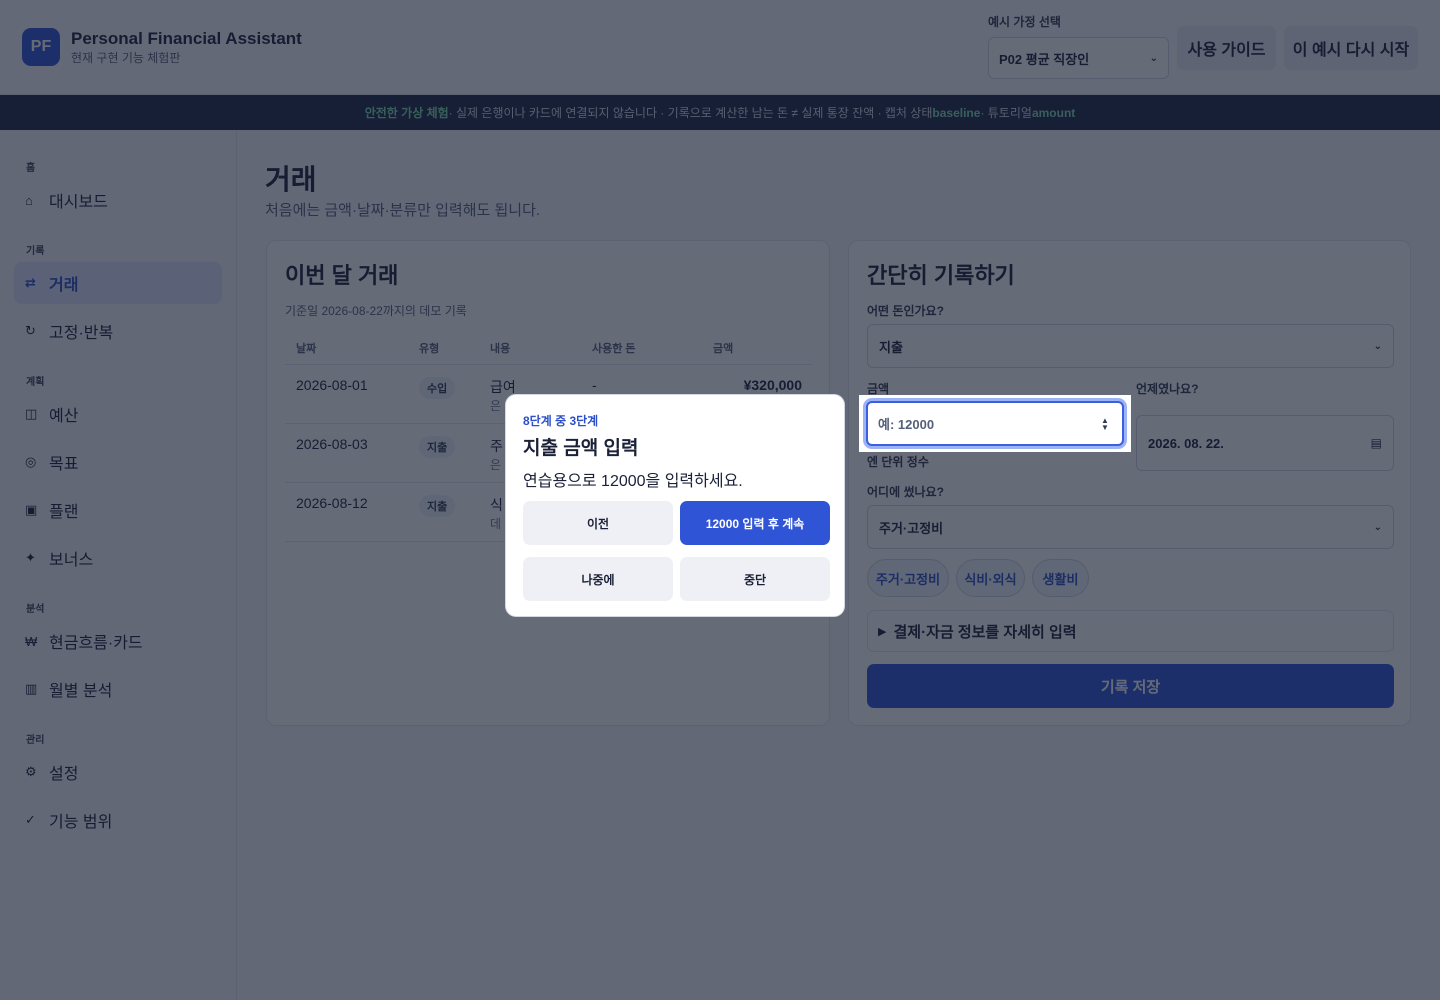 This screenshot has height=1000, width=1440. I want to click on won-icon: ₩, so click(31, 641).